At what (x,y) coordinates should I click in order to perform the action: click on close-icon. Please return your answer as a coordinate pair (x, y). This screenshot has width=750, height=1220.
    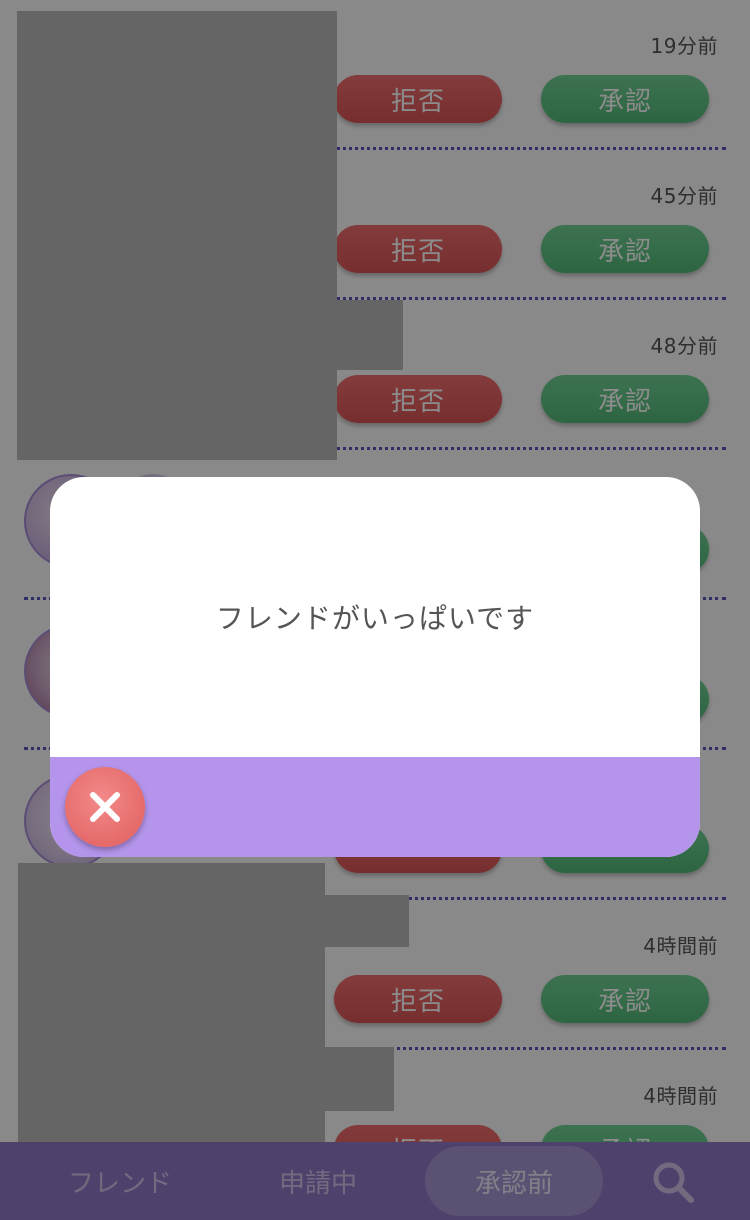
    Looking at the image, I should click on (105, 807).